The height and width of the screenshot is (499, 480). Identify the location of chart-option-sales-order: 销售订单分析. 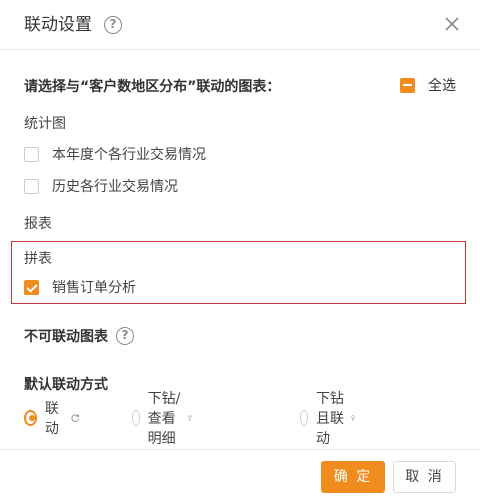
(80, 287).